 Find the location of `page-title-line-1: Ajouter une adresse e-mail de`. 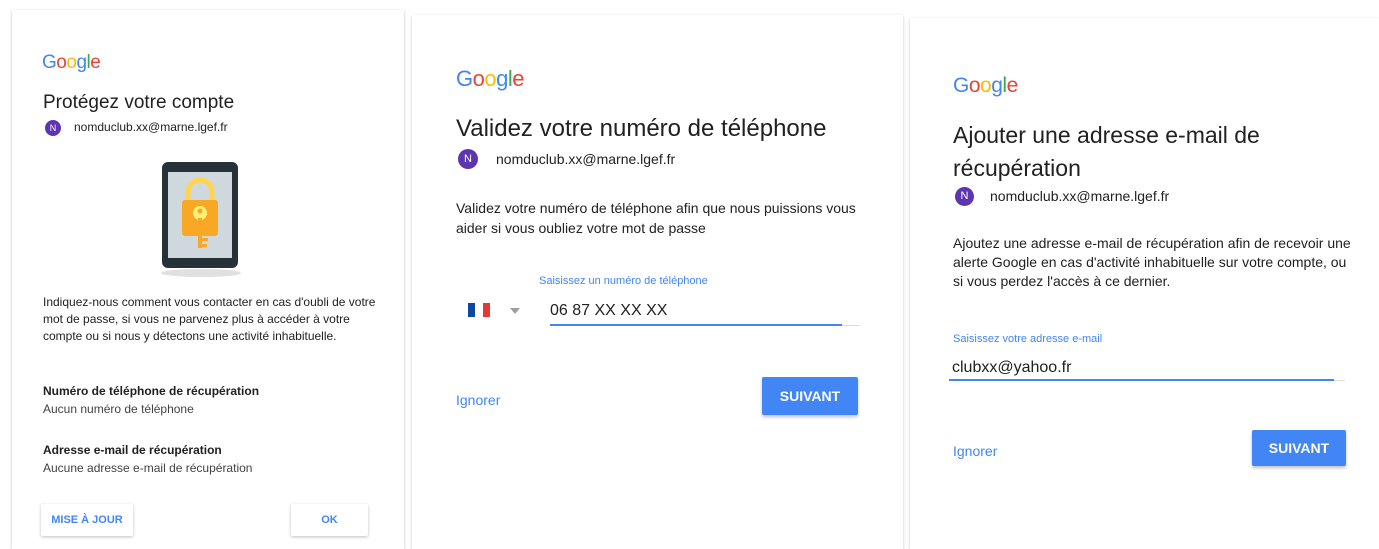

page-title-line-1: Ajouter une adresse e-mail de is located at coordinates (1106, 135).